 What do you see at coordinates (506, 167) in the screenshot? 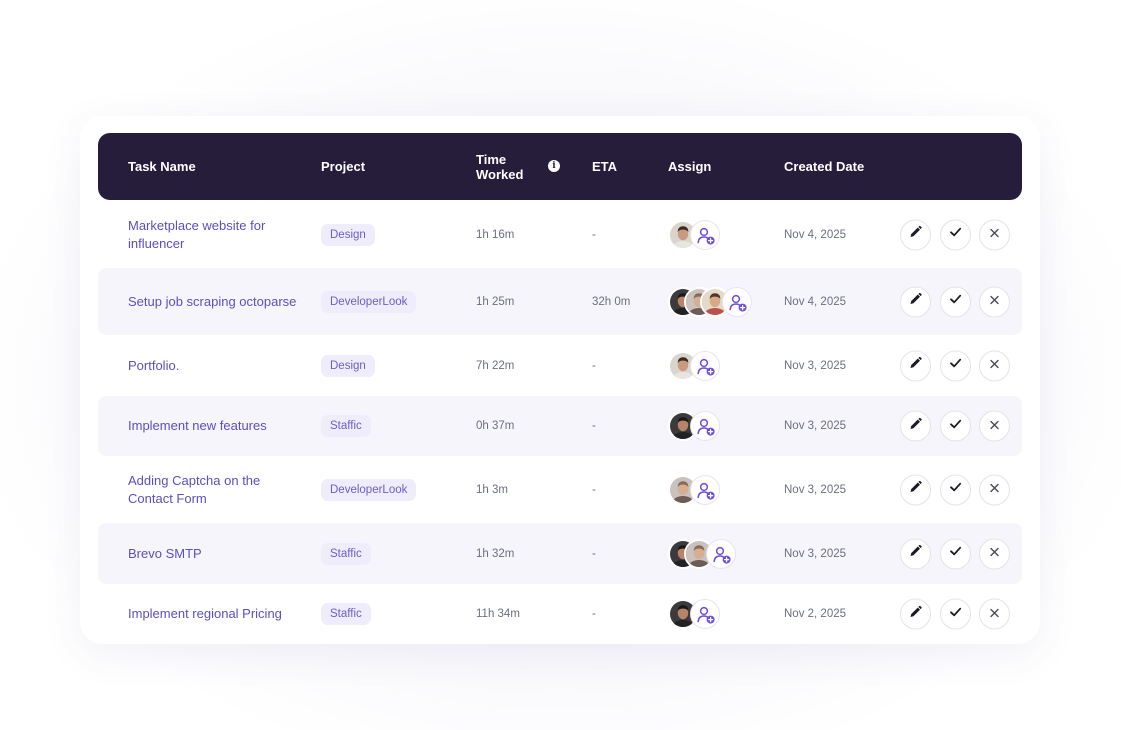
I see `column-header-time-worked: Time Worked` at bounding box center [506, 167].